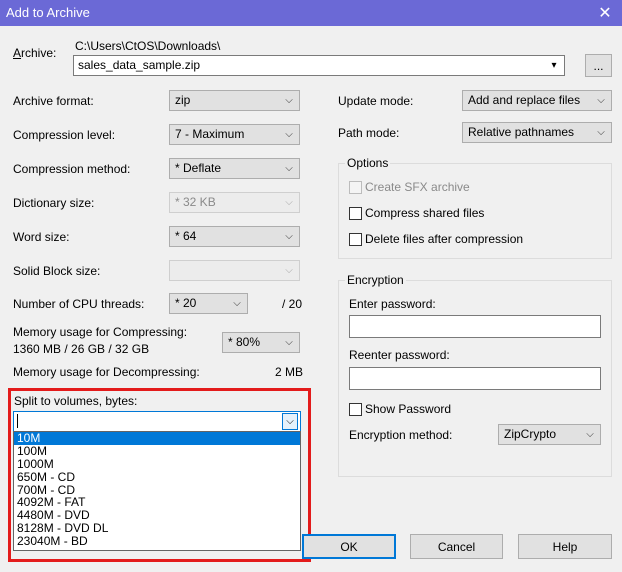 This screenshot has width=622, height=572. Describe the element at coordinates (605, 13) in the screenshot. I see `close-icon: ✕` at that location.